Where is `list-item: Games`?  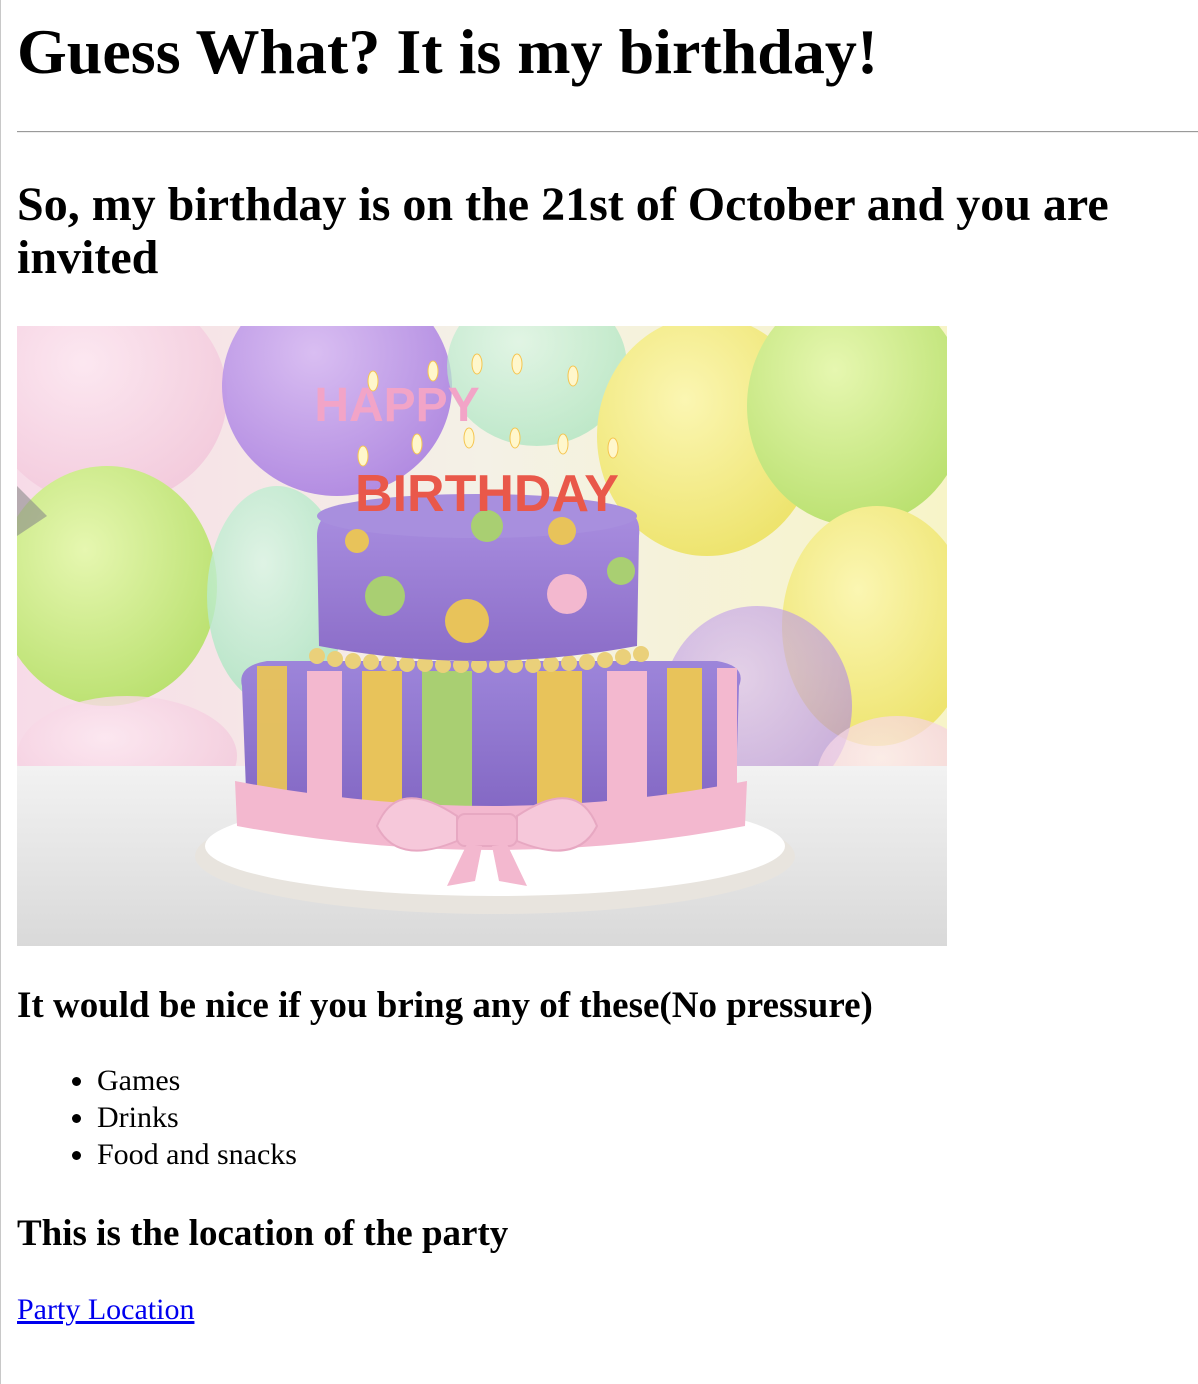
list-item: Games is located at coordinates (184, 1080).